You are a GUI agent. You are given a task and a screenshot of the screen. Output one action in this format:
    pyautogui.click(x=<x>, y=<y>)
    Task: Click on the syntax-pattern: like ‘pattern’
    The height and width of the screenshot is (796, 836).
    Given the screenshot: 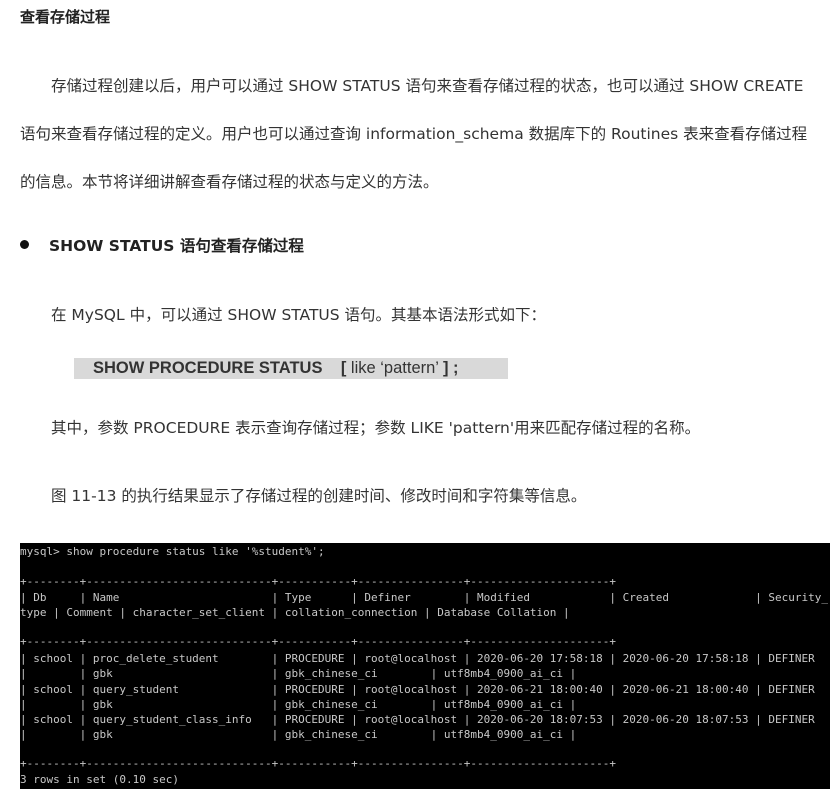 What is the action you would take?
    pyautogui.click(x=394, y=368)
    